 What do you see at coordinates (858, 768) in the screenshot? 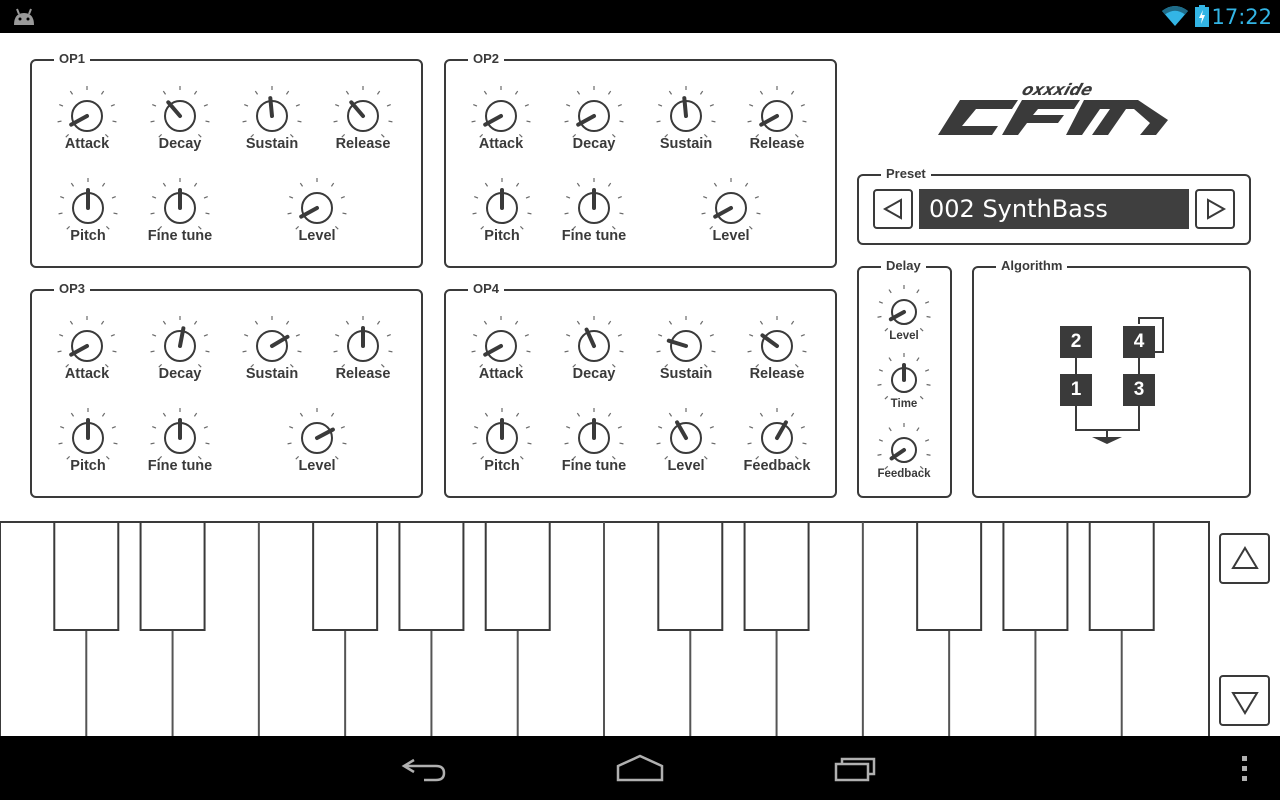
I see `recent-apps-icon` at bounding box center [858, 768].